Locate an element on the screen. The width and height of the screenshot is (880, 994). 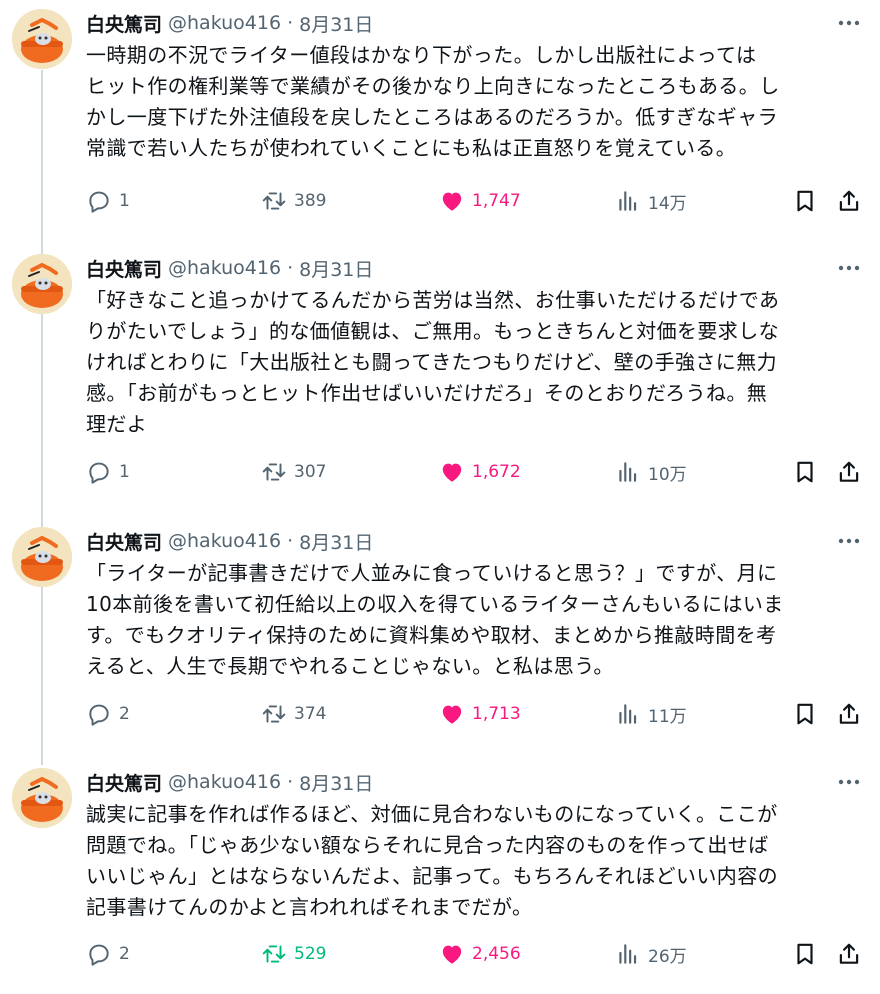
like-button: 1,747 is located at coordinates (480, 201).